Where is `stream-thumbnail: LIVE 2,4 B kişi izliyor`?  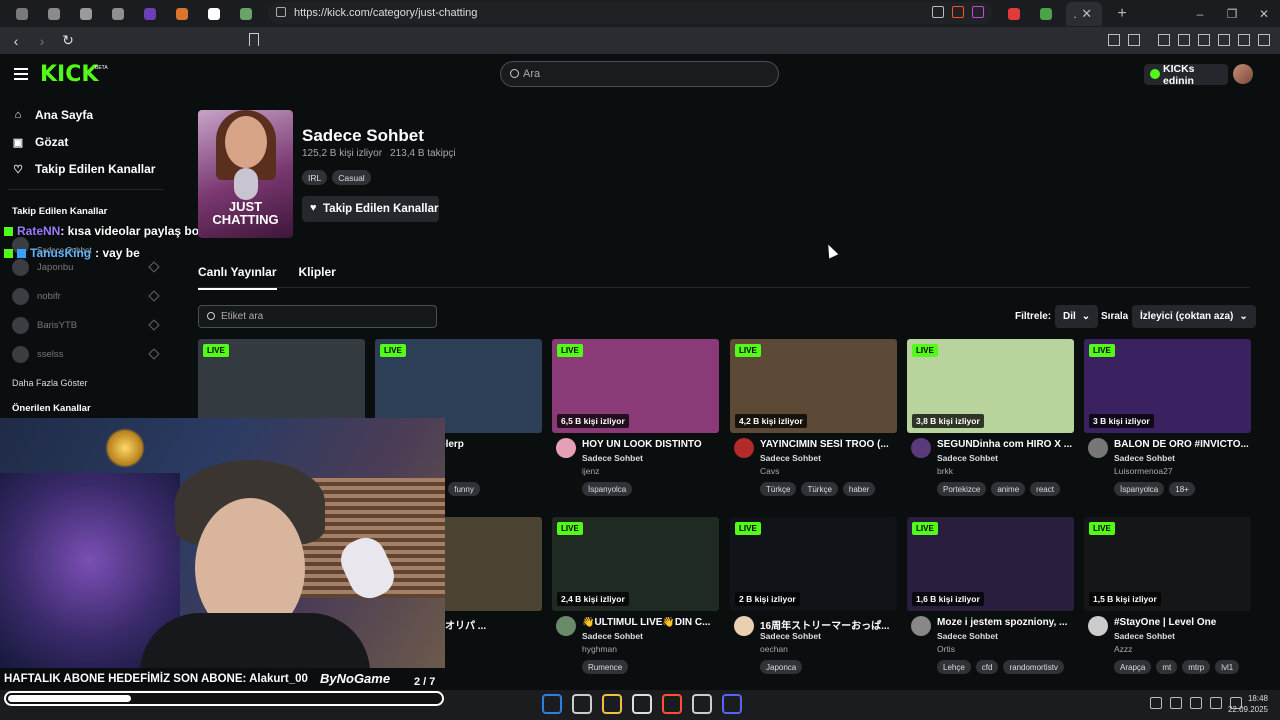 stream-thumbnail: LIVE 2,4 B kişi izliyor is located at coordinates (635, 564).